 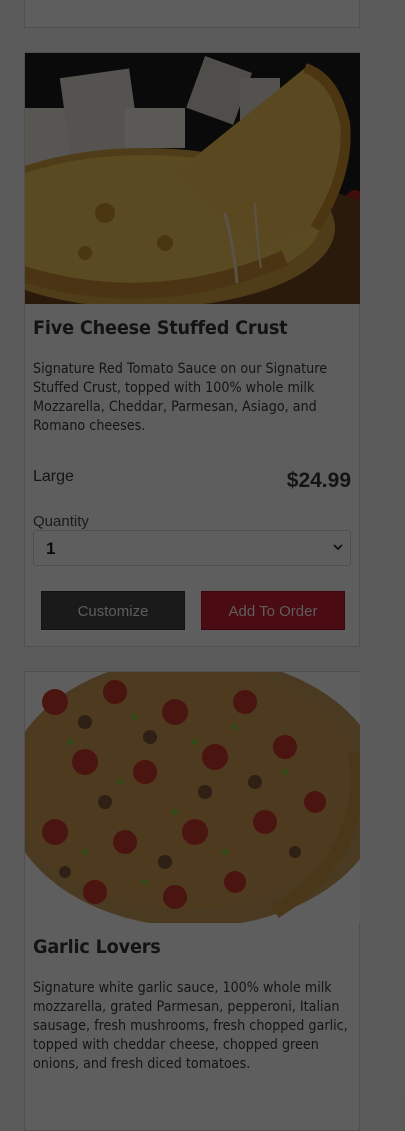 What do you see at coordinates (61, 521) in the screenshot?
I see `quantity-label: Quantity` at bounding box center [61, 521].